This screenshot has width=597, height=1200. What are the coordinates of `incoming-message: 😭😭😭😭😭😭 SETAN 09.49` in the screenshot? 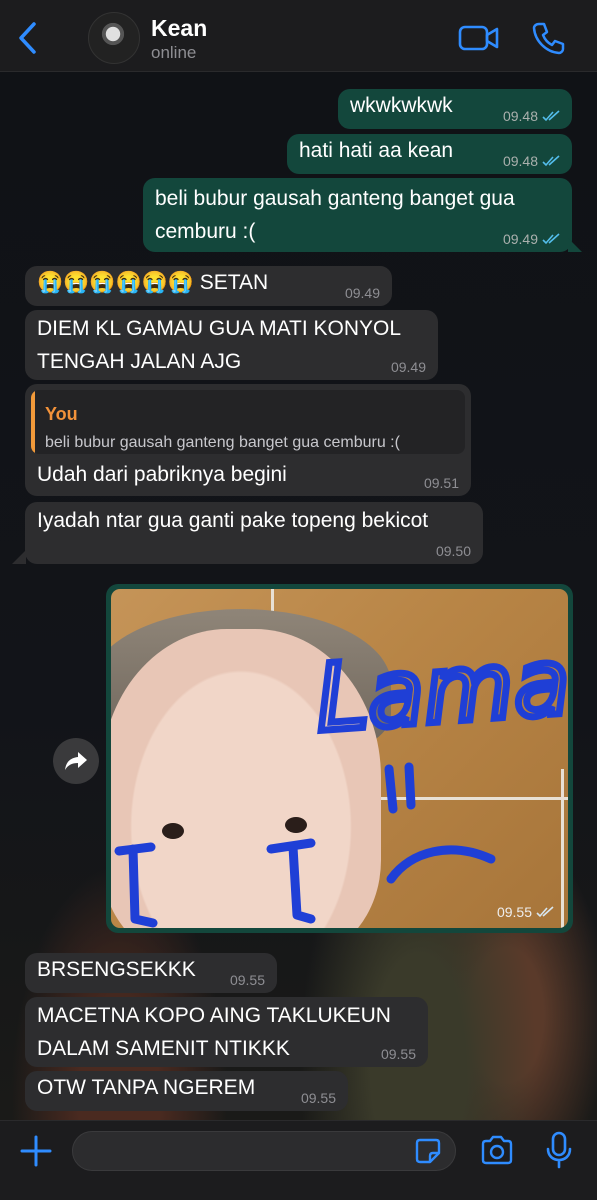 It's located at (208, 286).